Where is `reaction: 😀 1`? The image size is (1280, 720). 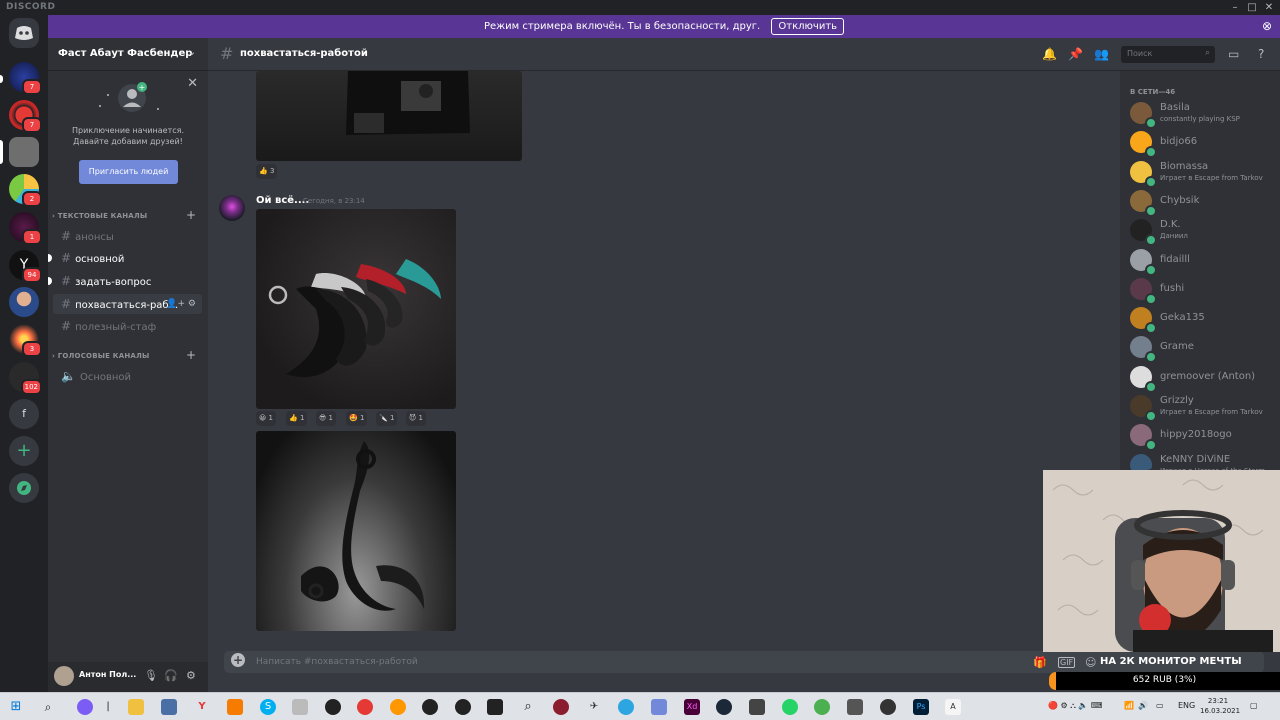 reaction: 😀 1 is located at coordinates (266, 418).